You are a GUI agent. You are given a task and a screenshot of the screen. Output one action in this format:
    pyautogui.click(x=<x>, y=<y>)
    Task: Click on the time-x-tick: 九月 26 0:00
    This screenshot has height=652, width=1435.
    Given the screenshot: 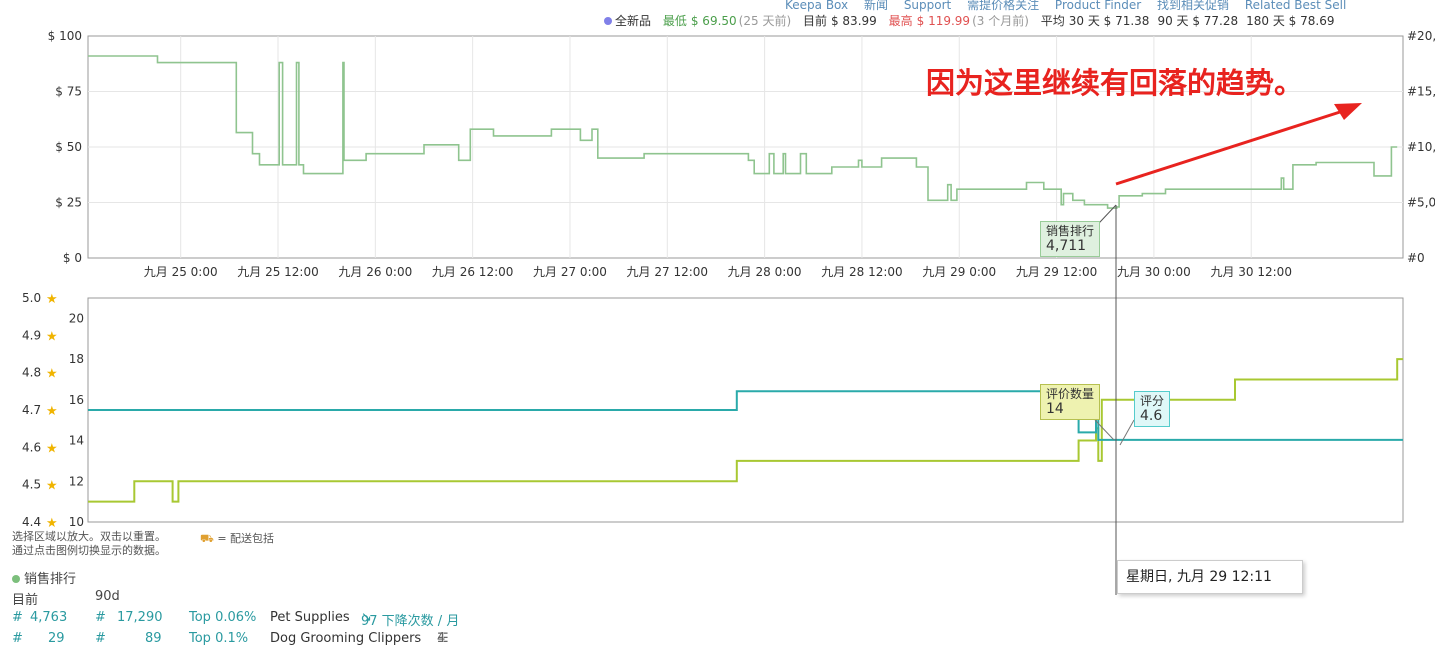 What is the action you would take?
    pyautogui.click(x=375, y=272)
    